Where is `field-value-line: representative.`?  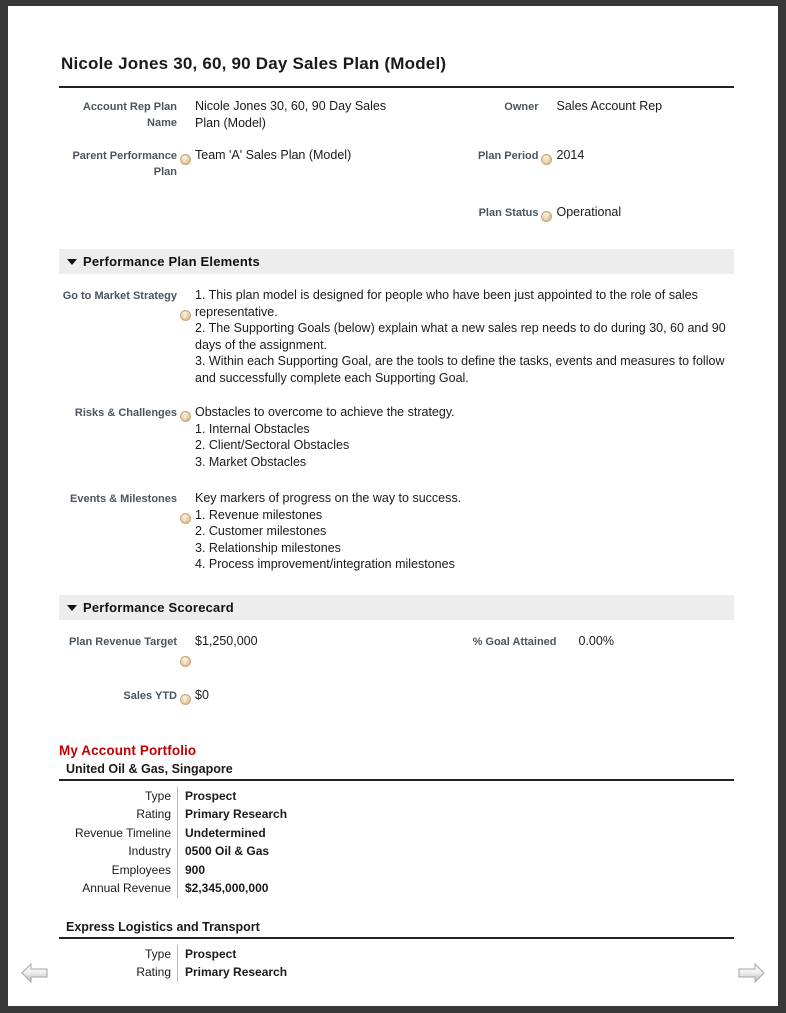
field-value-line: representative. is located at coordinates (236, 311).